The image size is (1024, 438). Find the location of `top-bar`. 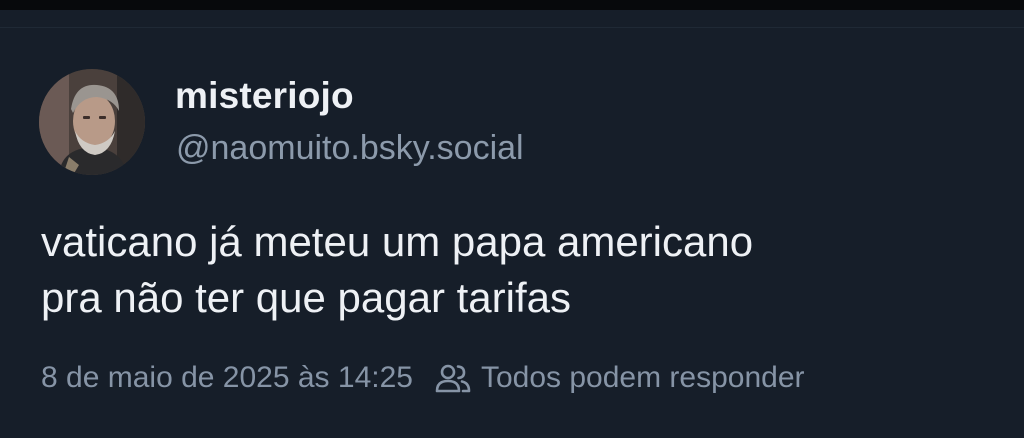

top-bar is located at coordinates (512, 5).